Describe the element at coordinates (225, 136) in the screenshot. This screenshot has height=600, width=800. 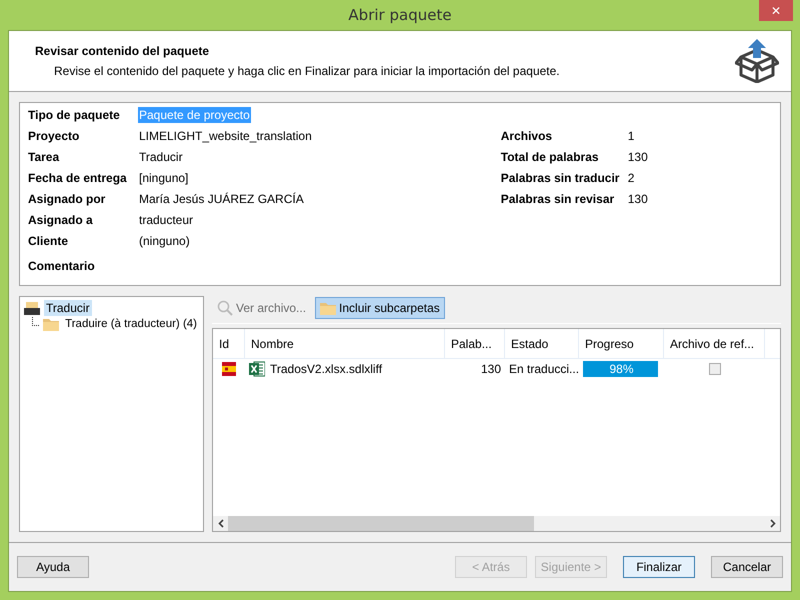
I see `field-value: LIMELIGHT_website_translation` at that location.